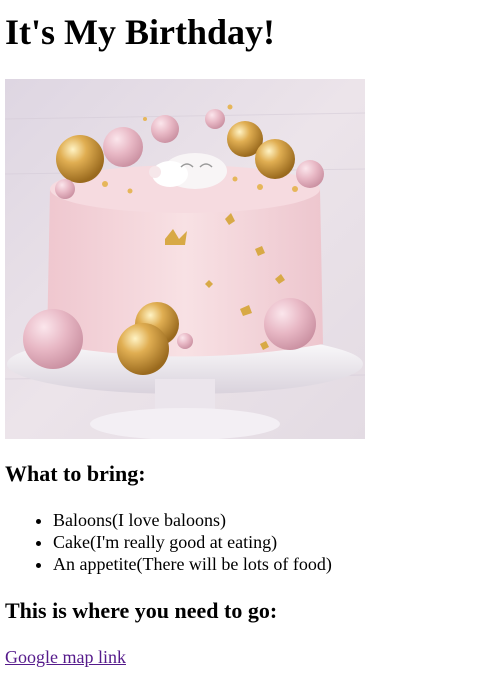  What do you see at coordinates (141, 610) in the screenshot?
I see `where-to-go-heading: This is where you need to go:` at bounding box center [141, 610].